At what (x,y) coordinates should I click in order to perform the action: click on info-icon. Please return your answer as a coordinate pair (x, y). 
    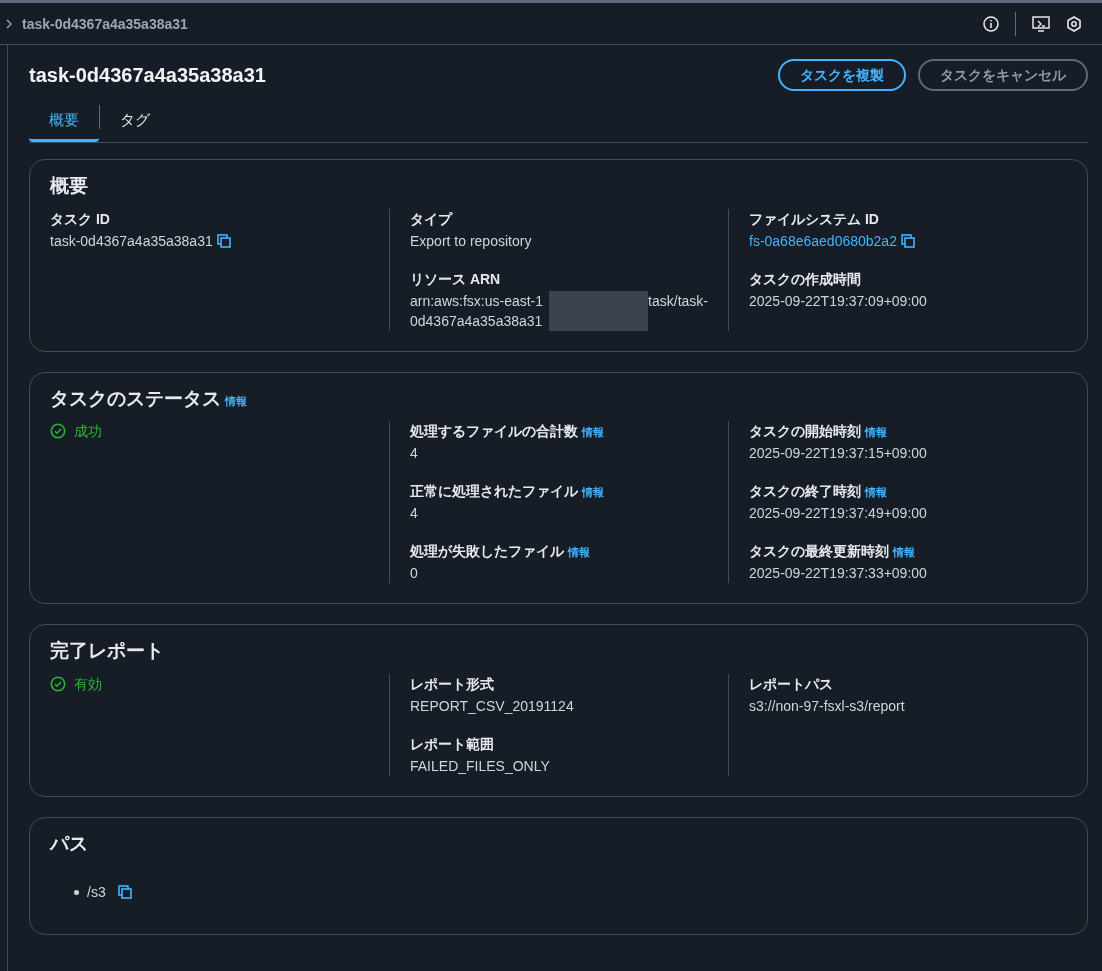
    Looking at the image, I should click on (991, 23).